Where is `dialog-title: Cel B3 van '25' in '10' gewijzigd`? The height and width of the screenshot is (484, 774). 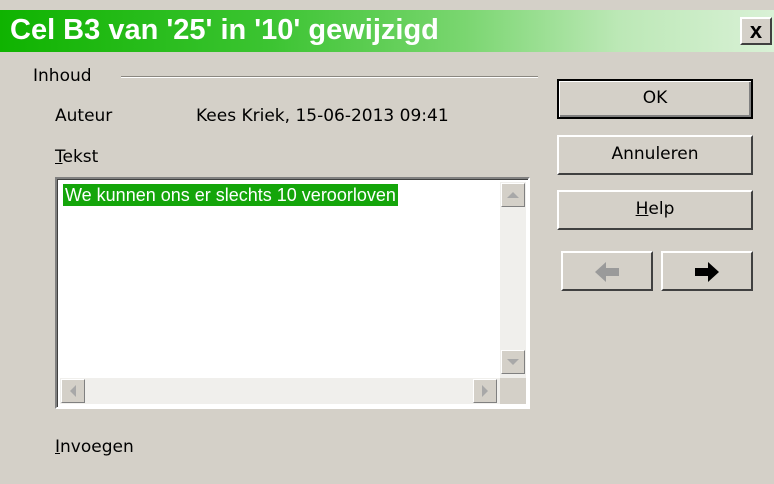 dialog-title: Cel B3 van '25' in '10' gewijzigd is located at coordinates (224, 30).